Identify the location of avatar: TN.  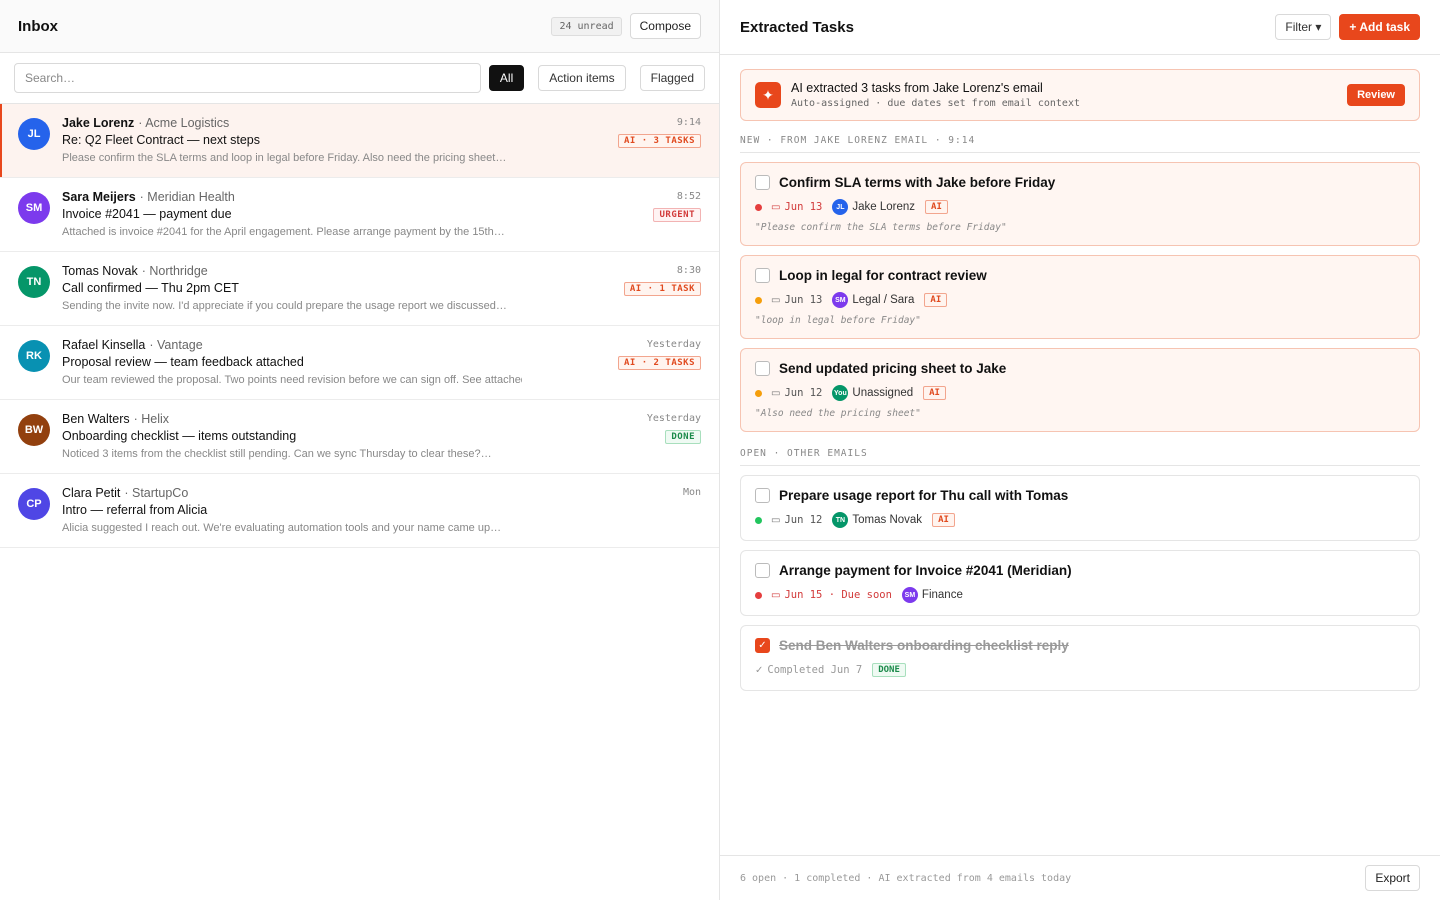
(34, 282).